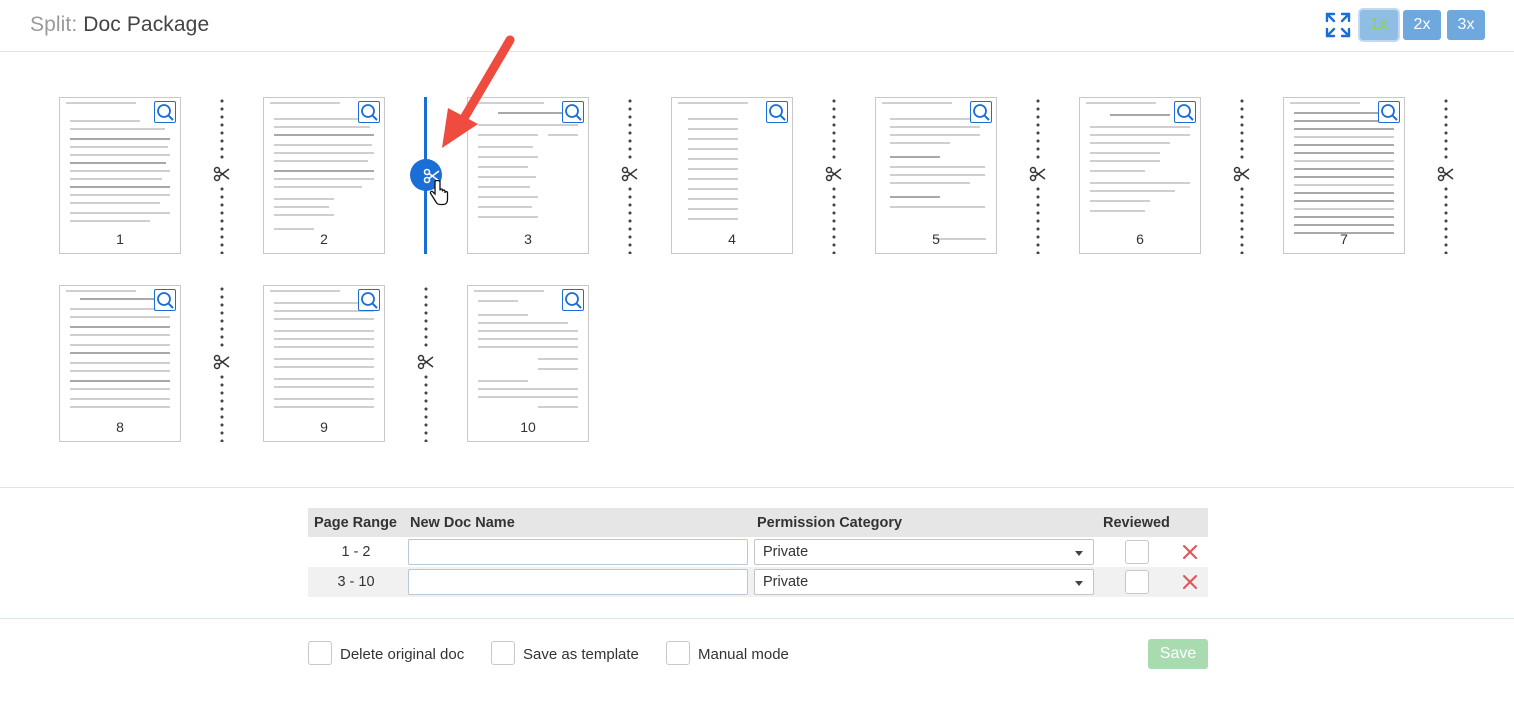 Image resolution: width=1514 pixels, height=703 pixels. I want to click on caret-down-icon, so click(1079, 553).